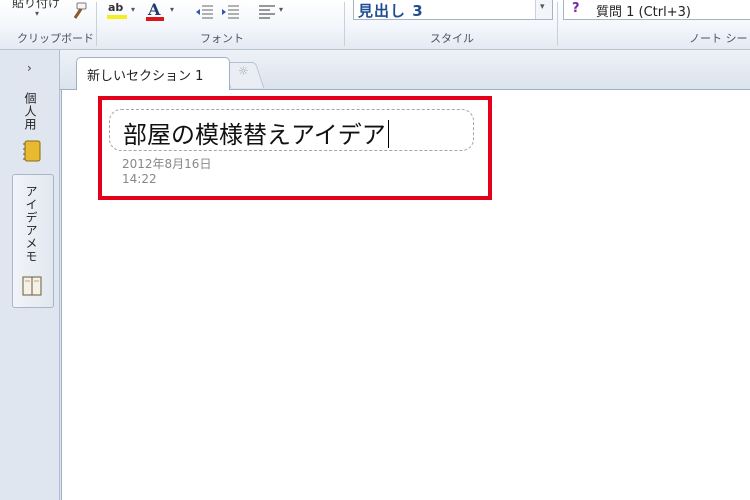 The height and width of the screenshot is (500, 750). What do you see at coordinates (32, 286) in the screenshot?
I see `notebook-open-icon` at bounding box center [32, 286].